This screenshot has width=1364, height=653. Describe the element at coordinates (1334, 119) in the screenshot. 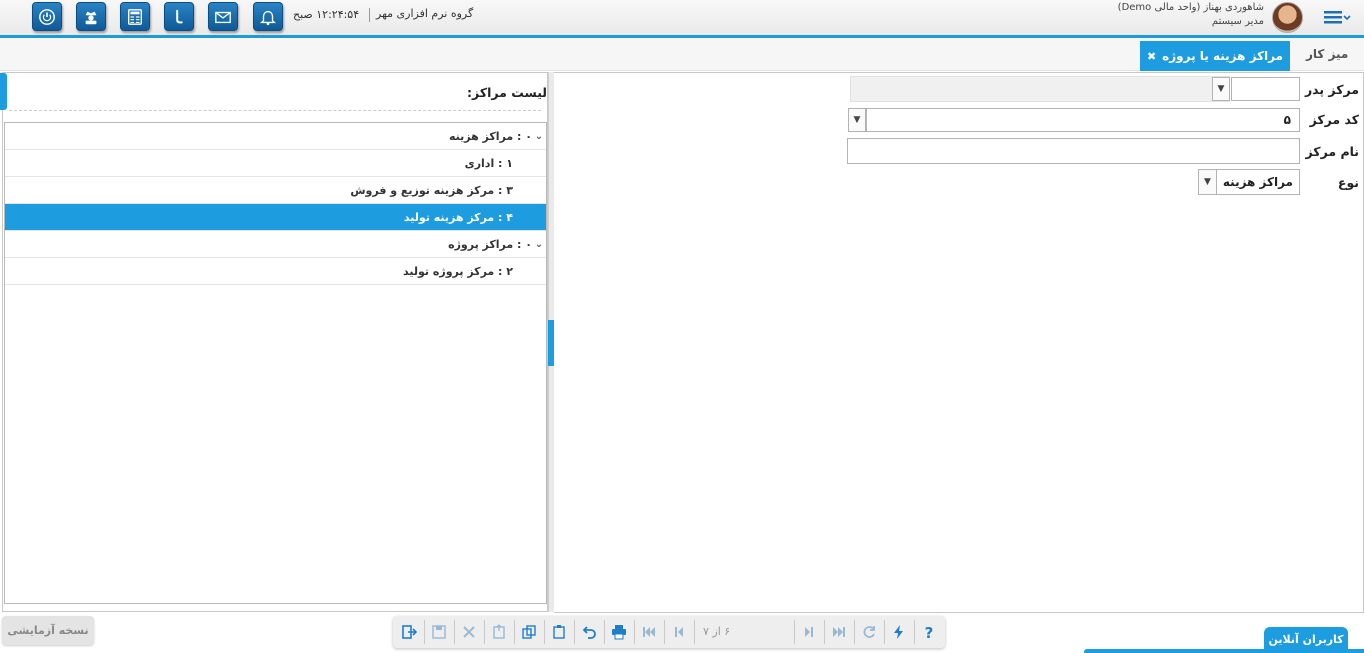

I see `center-code-label: کد مرکز` at that location.